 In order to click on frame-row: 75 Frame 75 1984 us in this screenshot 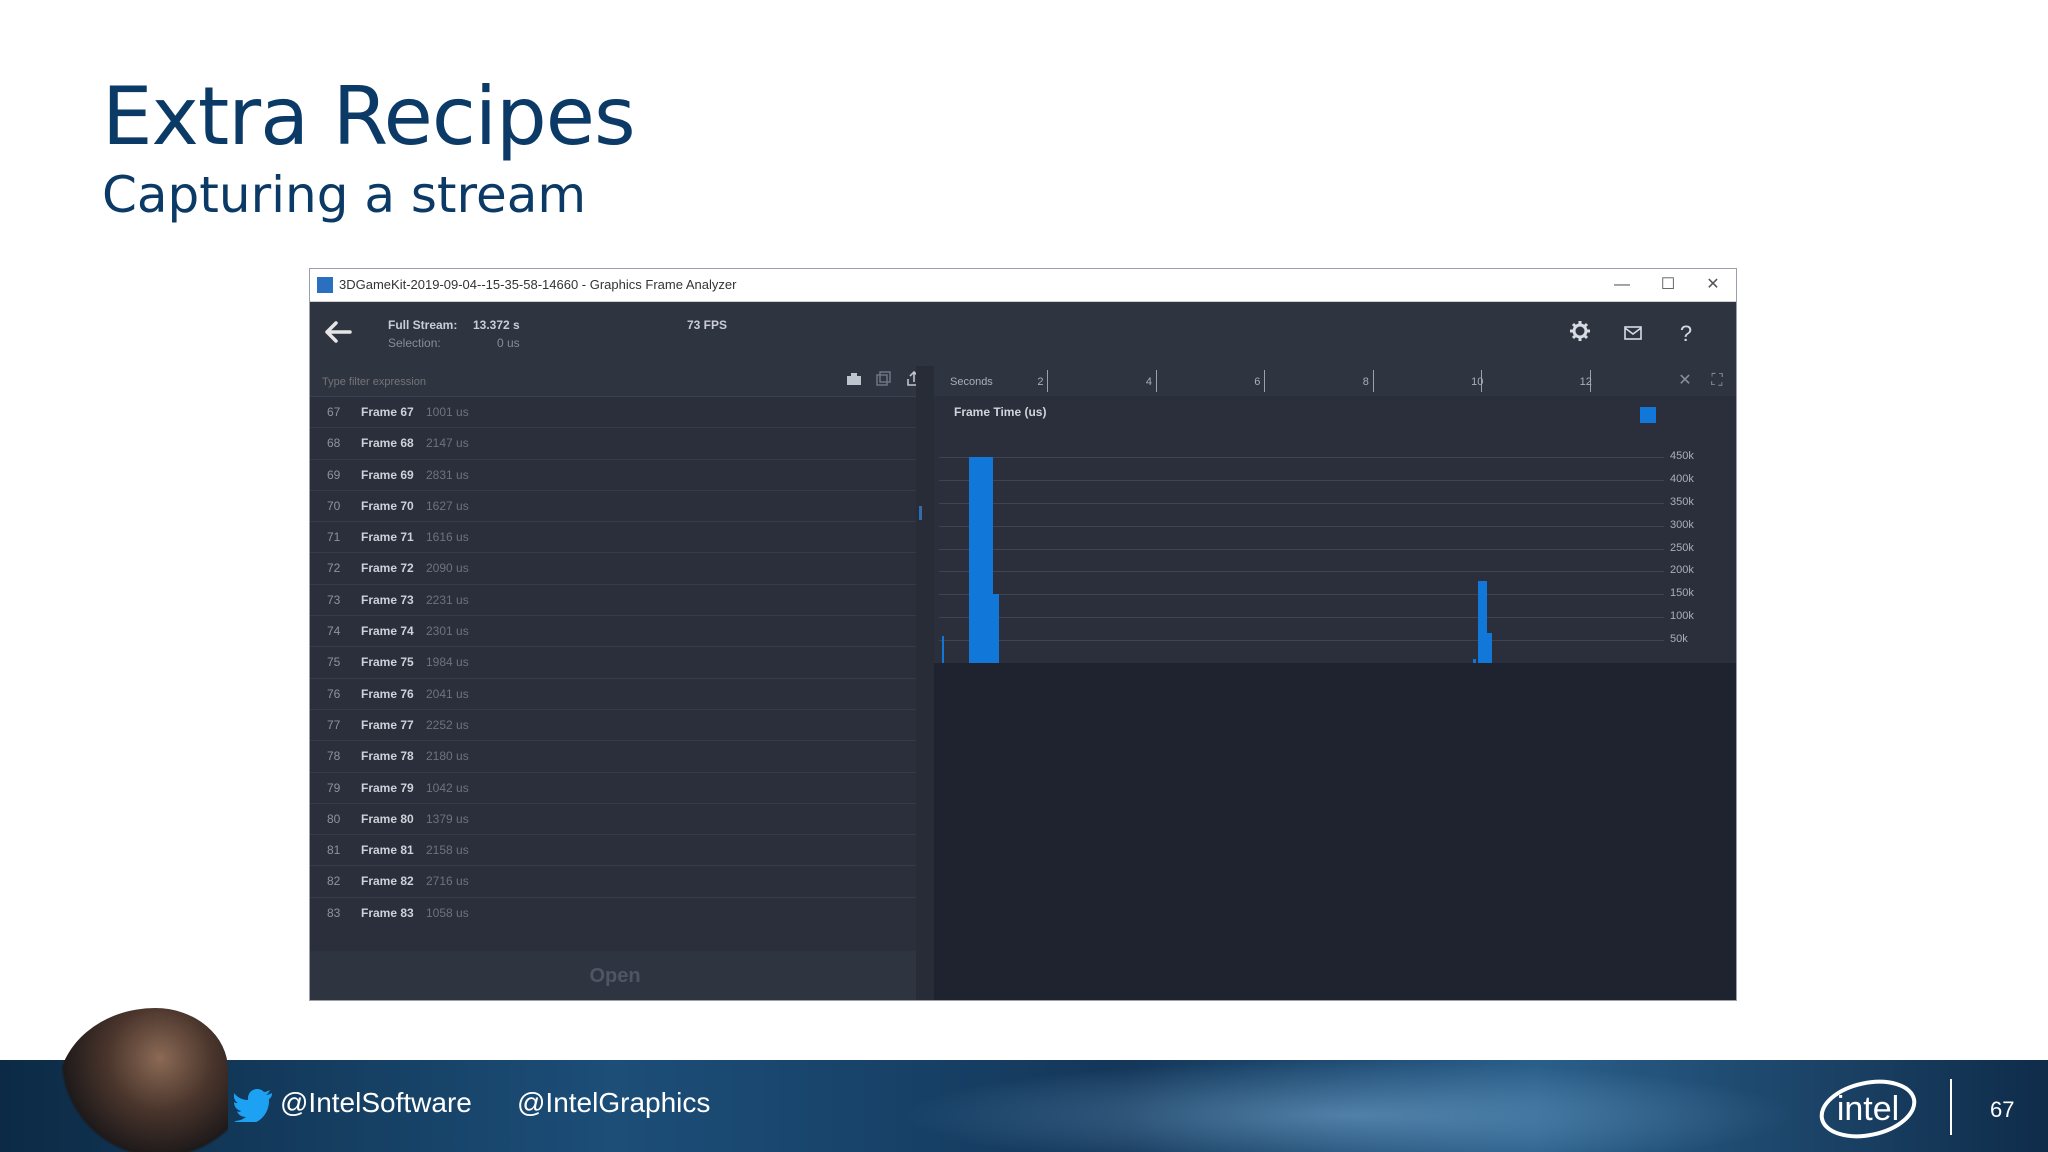, I will do `click(613, 663)`.